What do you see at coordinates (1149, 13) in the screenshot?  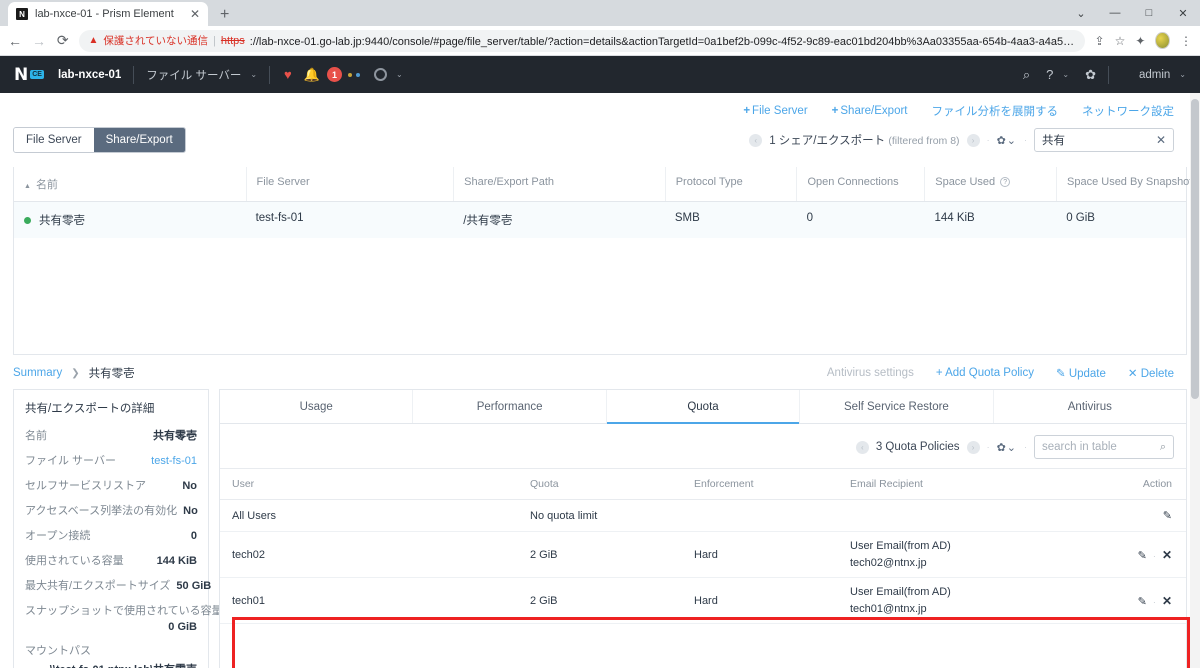 I see `maximize-button: □` at bounding box center [1149, 13].